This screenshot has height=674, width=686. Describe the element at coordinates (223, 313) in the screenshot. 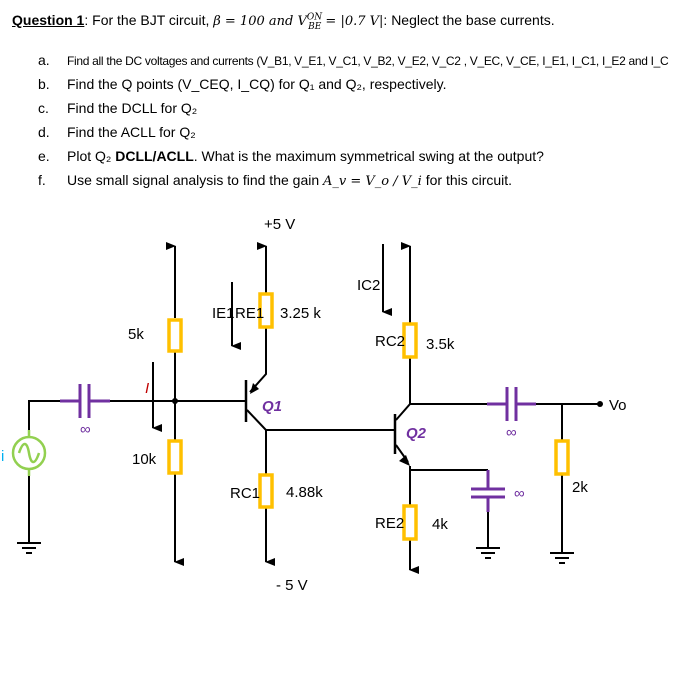

I see `ie1-label: IE1` at that location.